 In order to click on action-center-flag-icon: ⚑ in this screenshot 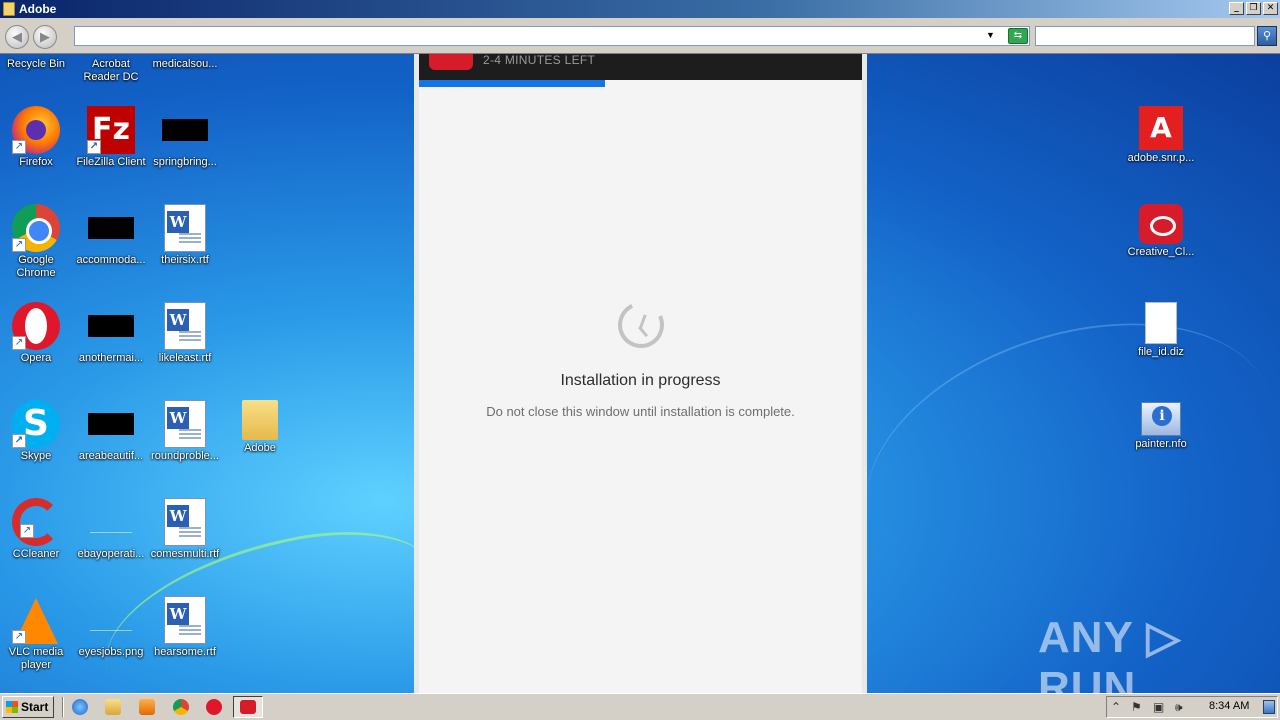, I will do `click(1136, 707)`.